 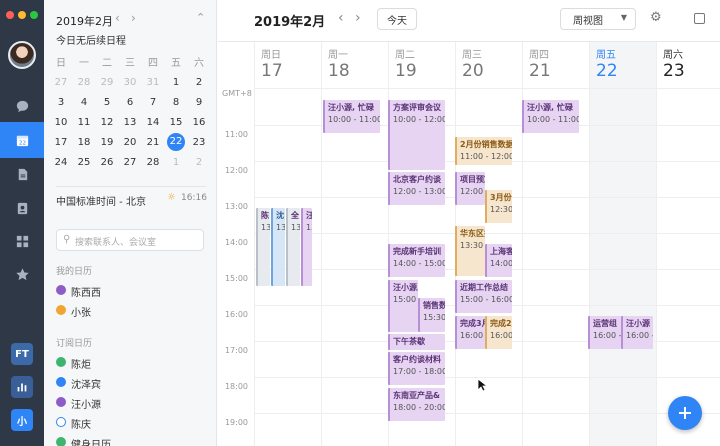 What do you see at coordinates (176, 102) in the screenshot?
I see `mini-day: 8` at bounding box center [176, 102].